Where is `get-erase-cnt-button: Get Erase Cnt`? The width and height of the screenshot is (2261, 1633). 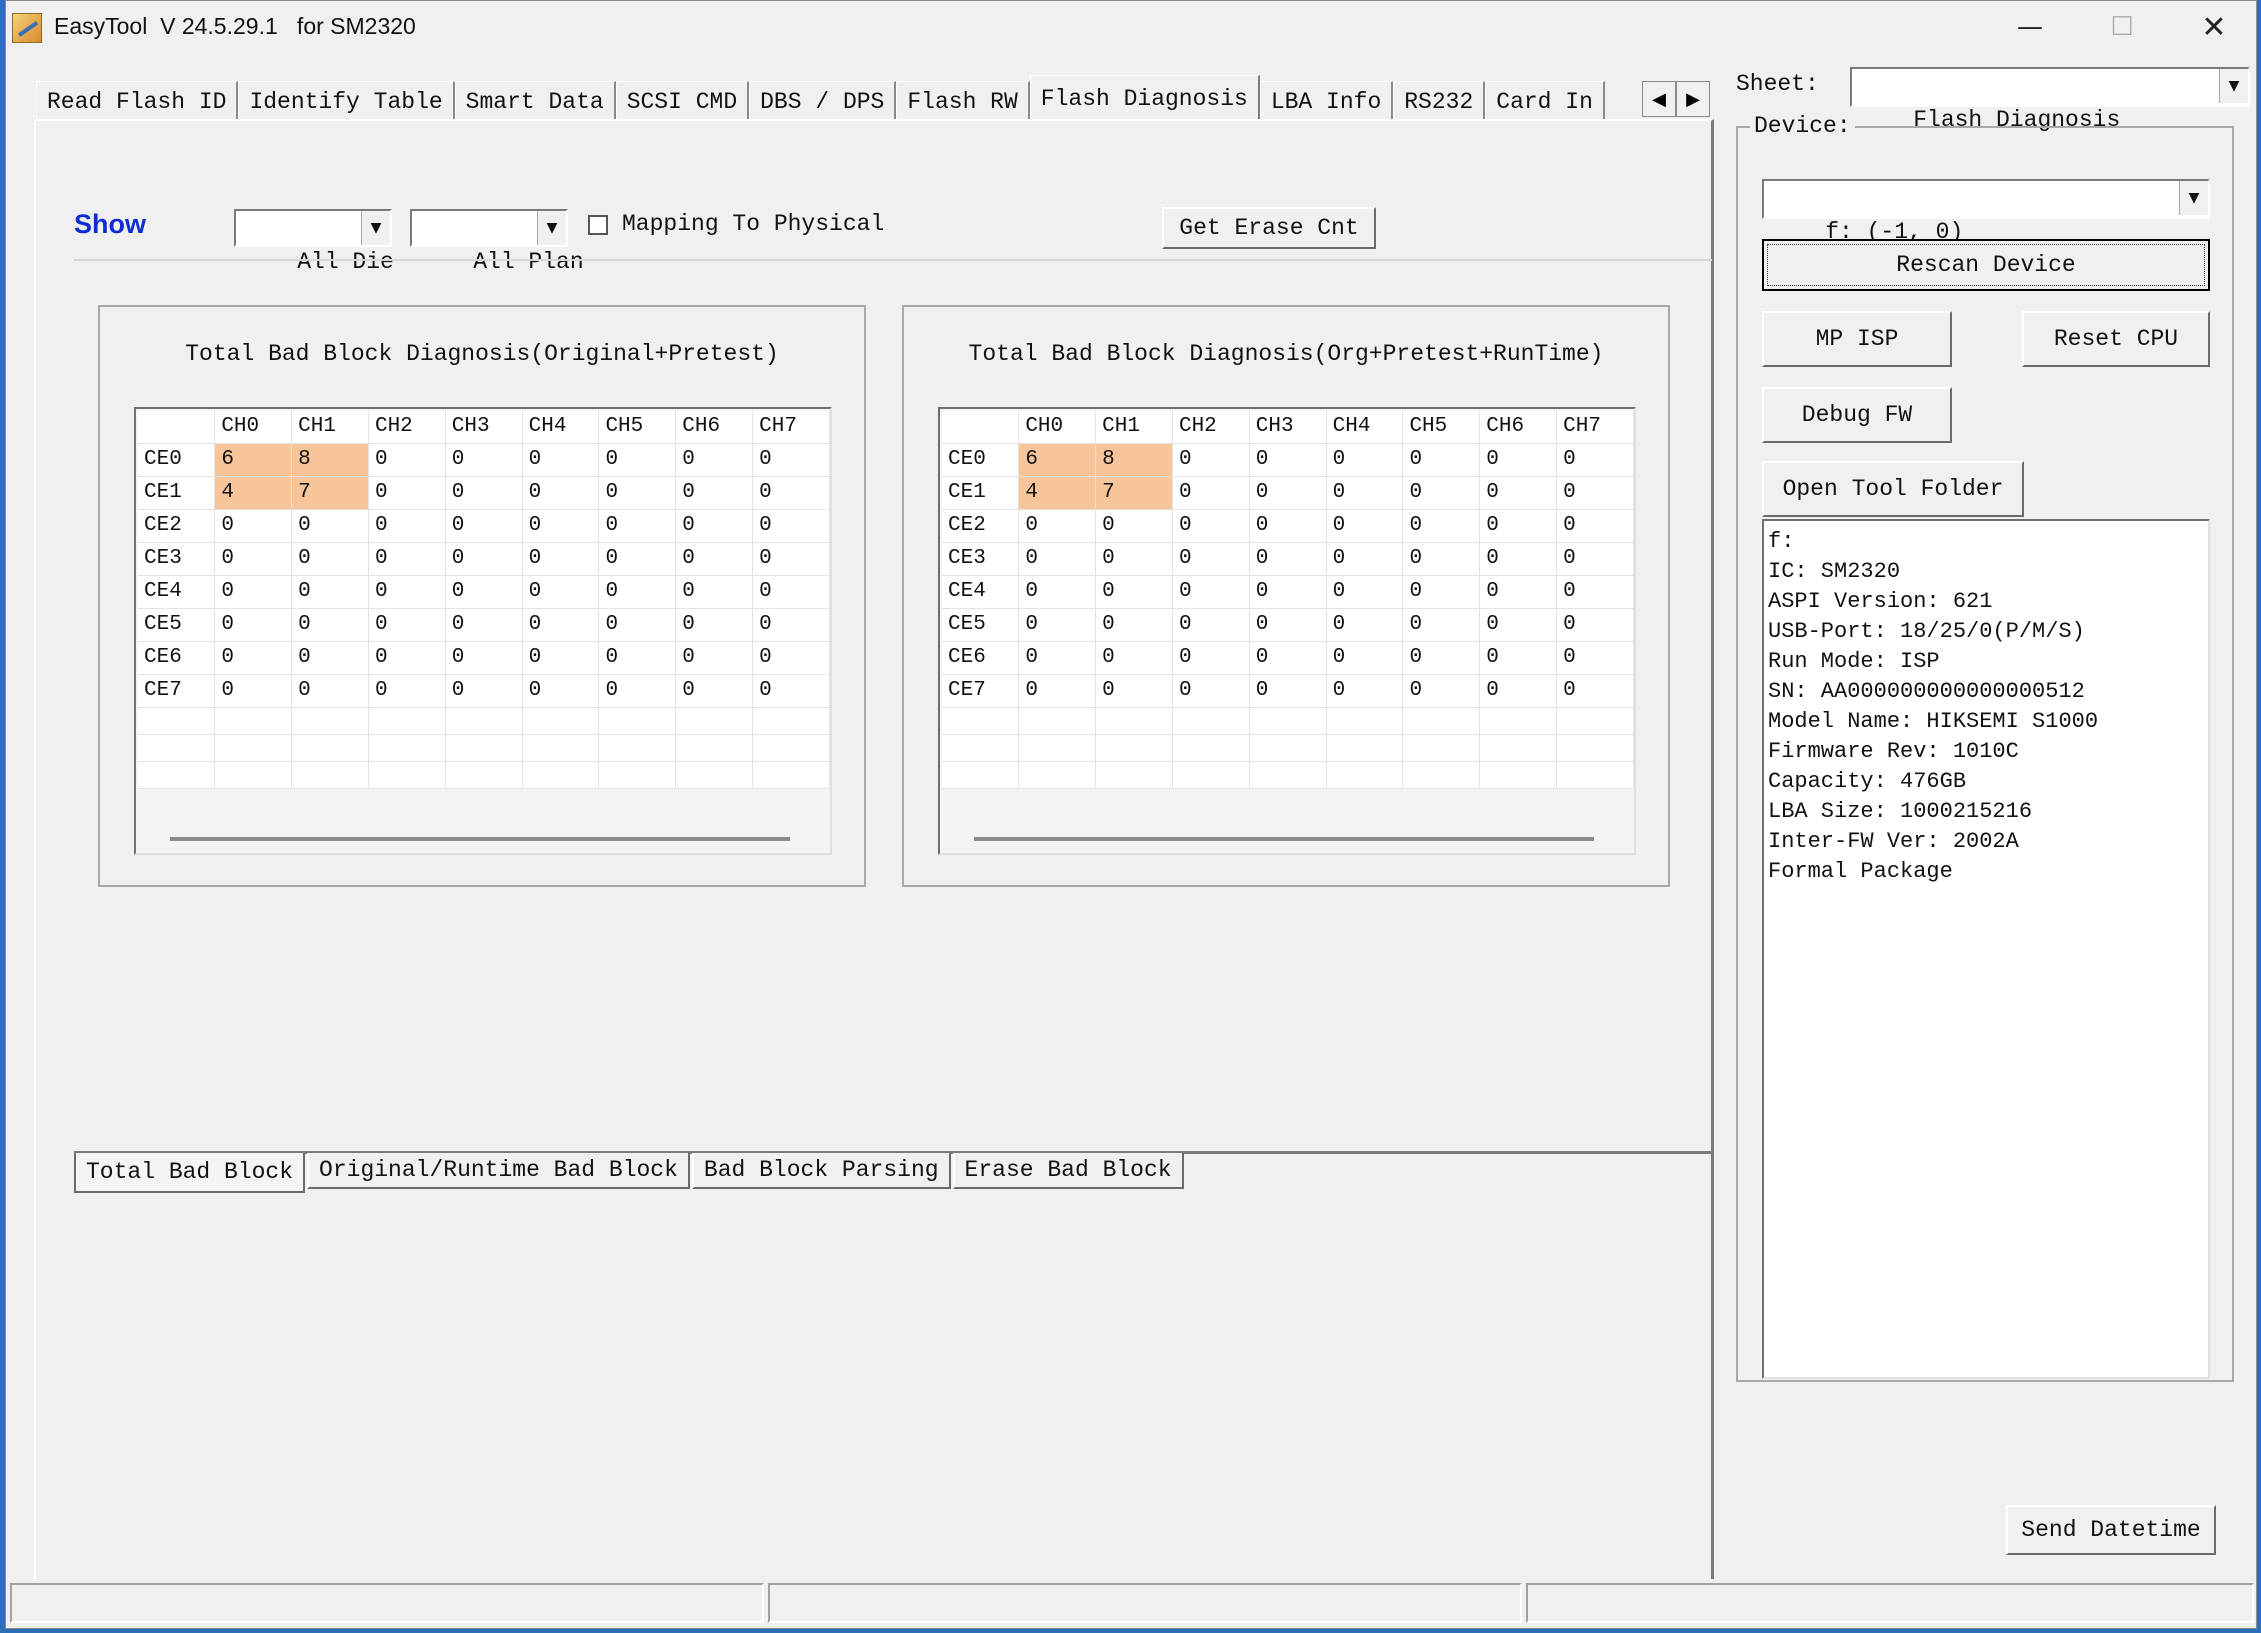 get-erase-cnt-button: Get Erase Cnt is located at coordinates (1269, 228).